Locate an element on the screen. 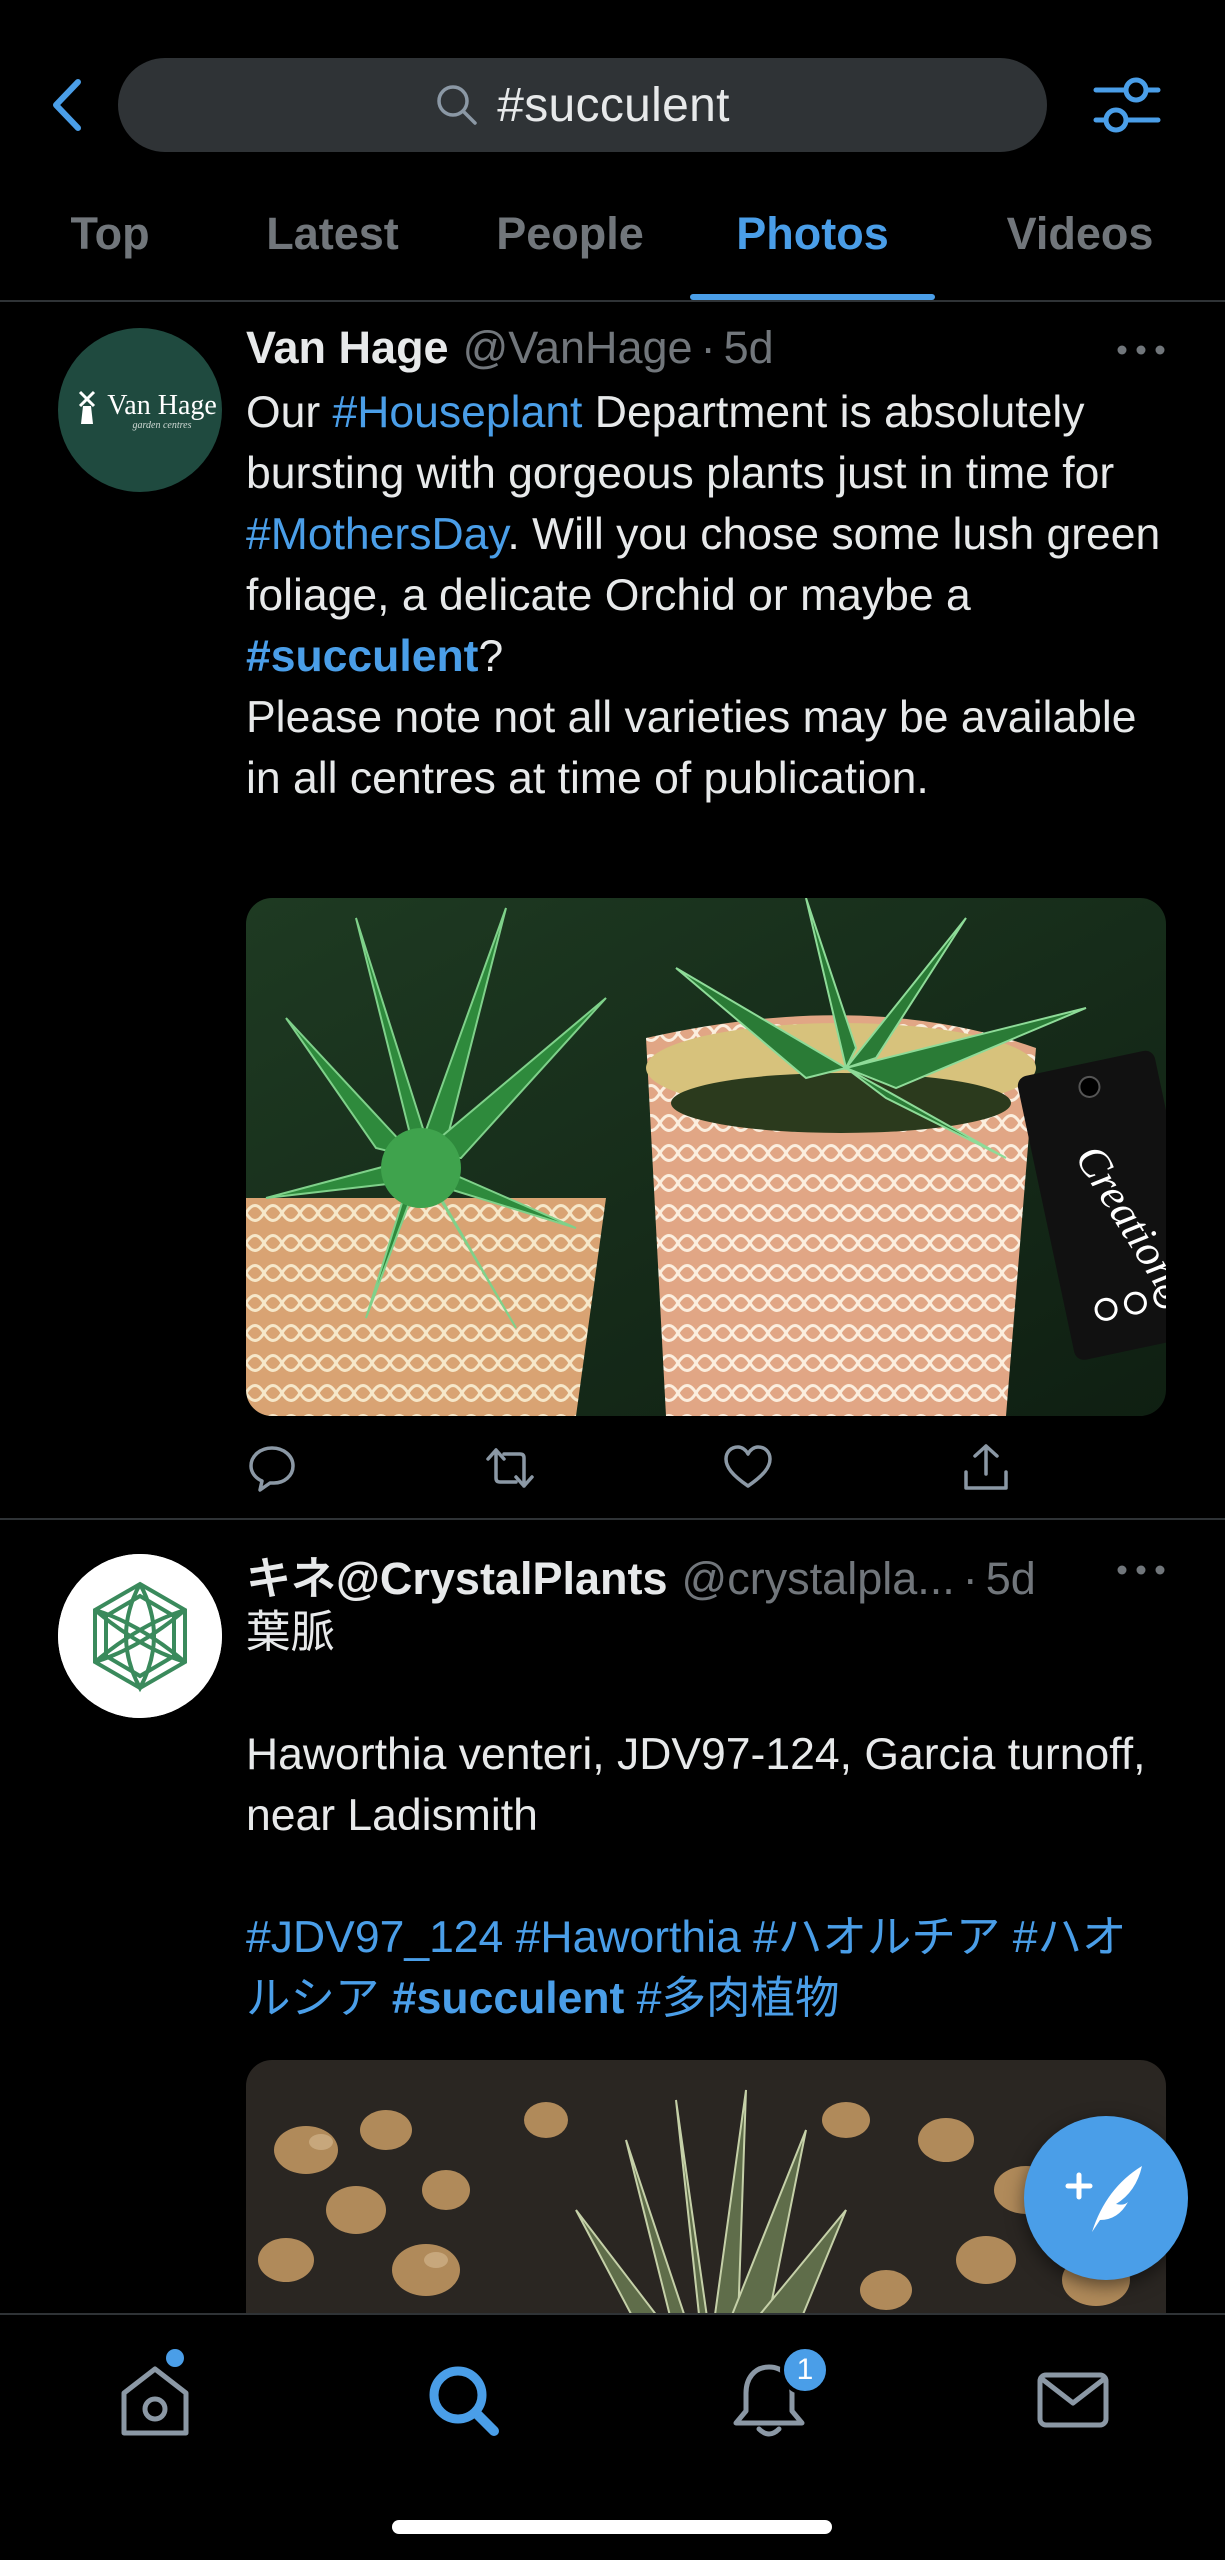  chevron-left-icon is located at coordinates (67, 105).